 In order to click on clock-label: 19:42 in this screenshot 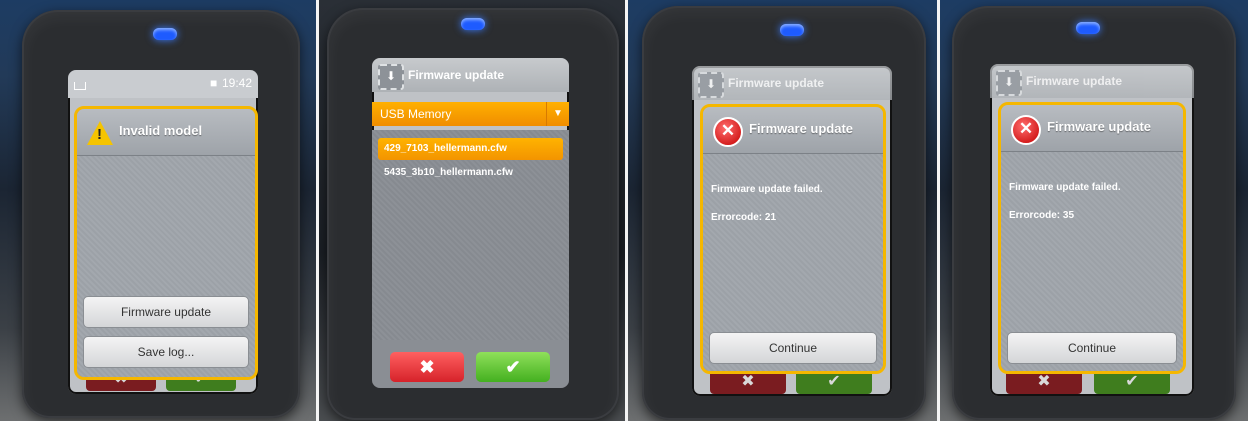, I will do `click(237, 83)`.